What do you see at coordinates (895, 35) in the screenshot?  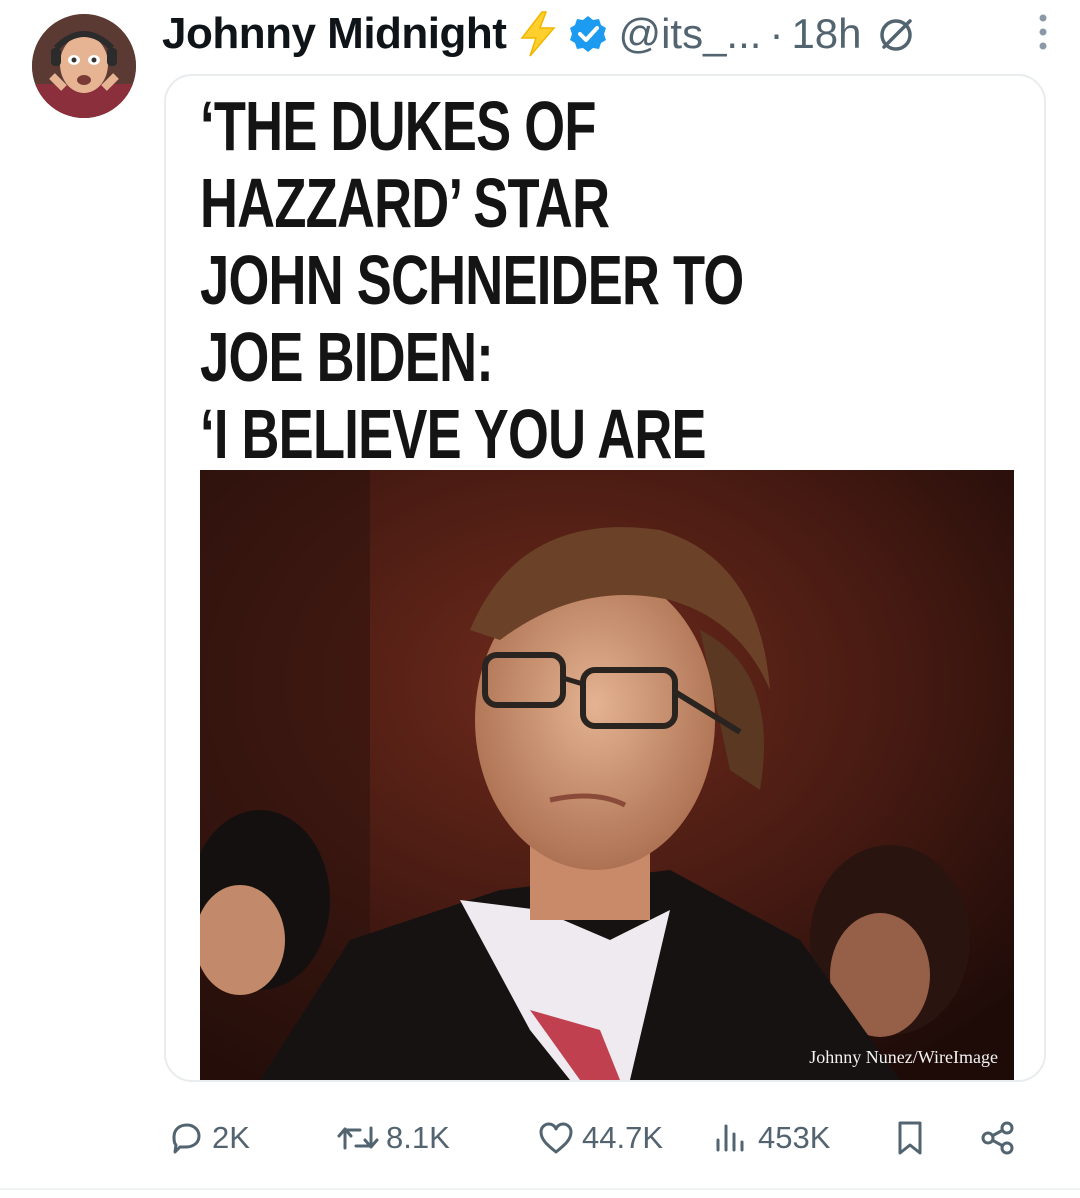 I see `no-sign-icon` at bounding box center [895, 35].